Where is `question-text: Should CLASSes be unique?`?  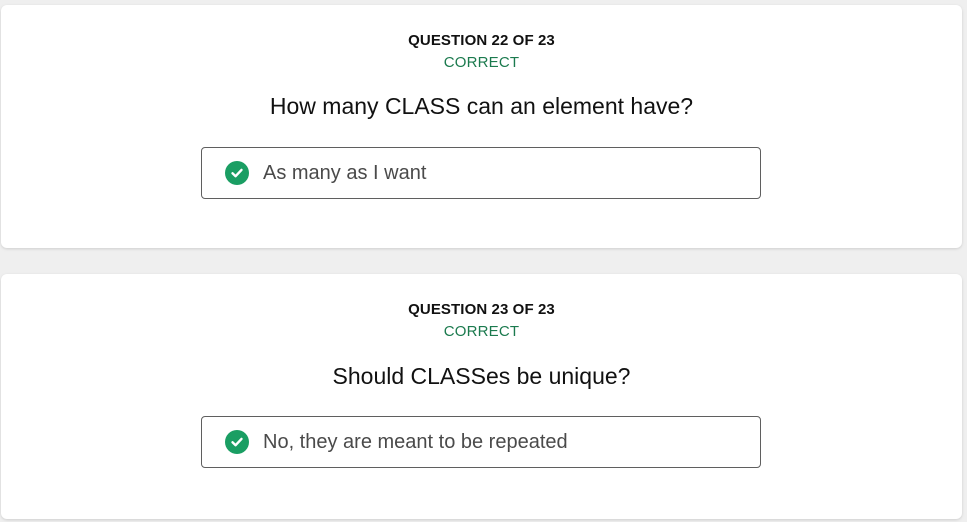 question-text: Should CLASSes be unique? is located at coordinates (481, 376).